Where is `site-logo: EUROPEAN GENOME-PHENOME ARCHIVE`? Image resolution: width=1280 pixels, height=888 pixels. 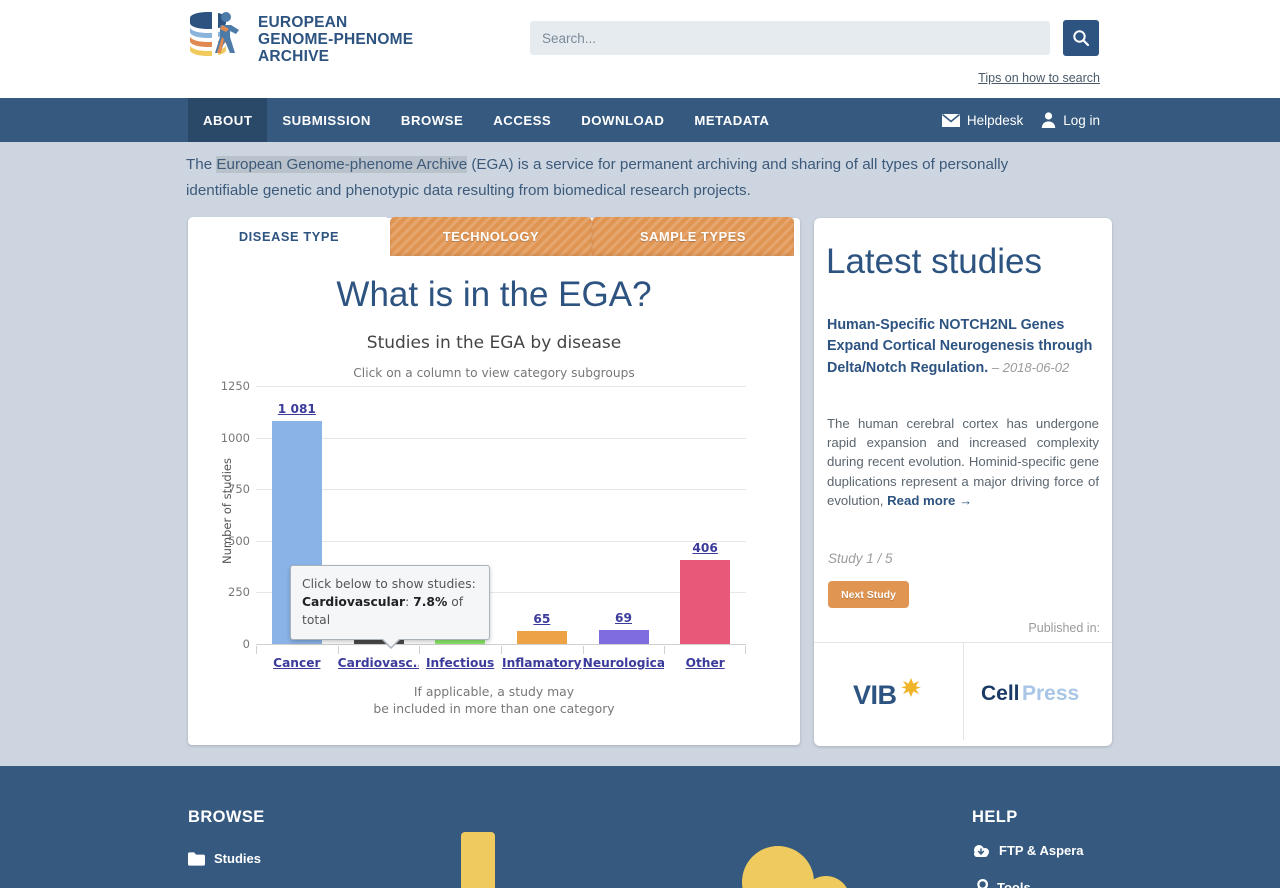 site-logo: EUROPEAN GENOME-PHENOME ARCHIVE is located at coordinates (299, 39).